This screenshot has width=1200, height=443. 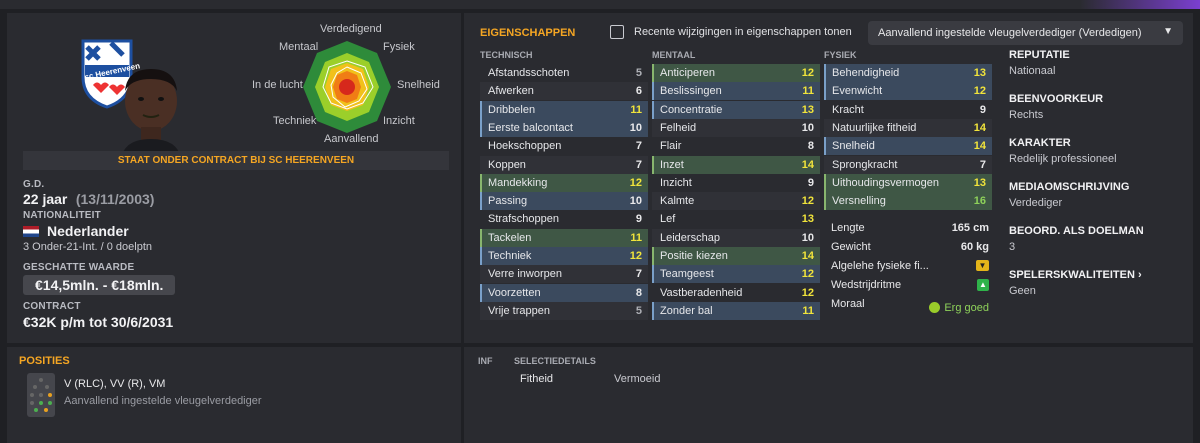 What do you see at coordinates (736, 146) in the screenshot?
I see `mental-attribute-row: Flair 8` at bounding box center [736, 146].